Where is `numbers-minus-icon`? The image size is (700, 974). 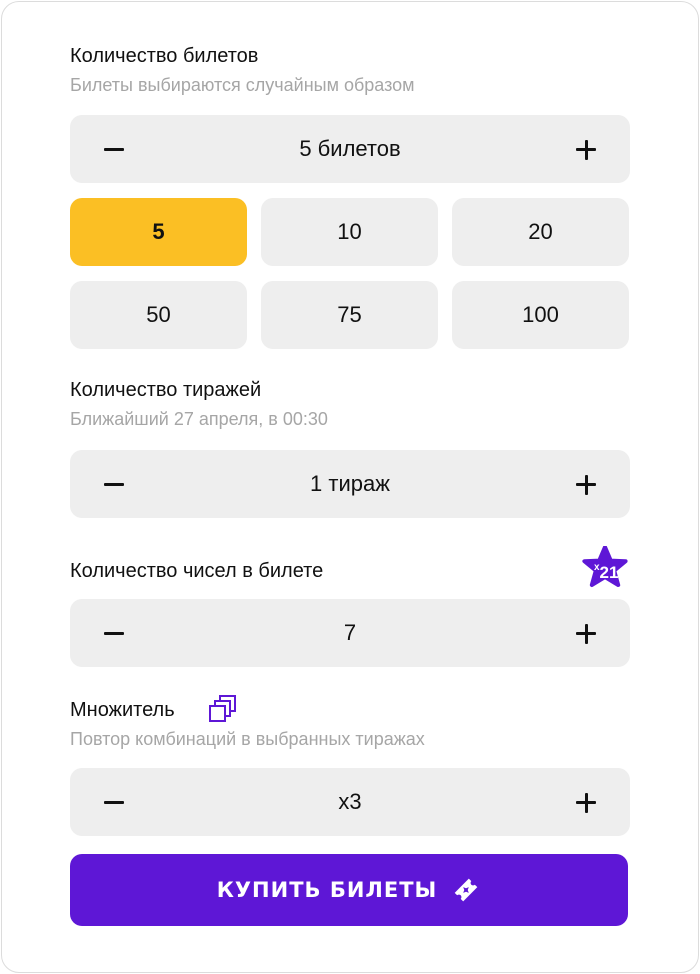 numbers-minus-icon is located at coordinates (124, 633).